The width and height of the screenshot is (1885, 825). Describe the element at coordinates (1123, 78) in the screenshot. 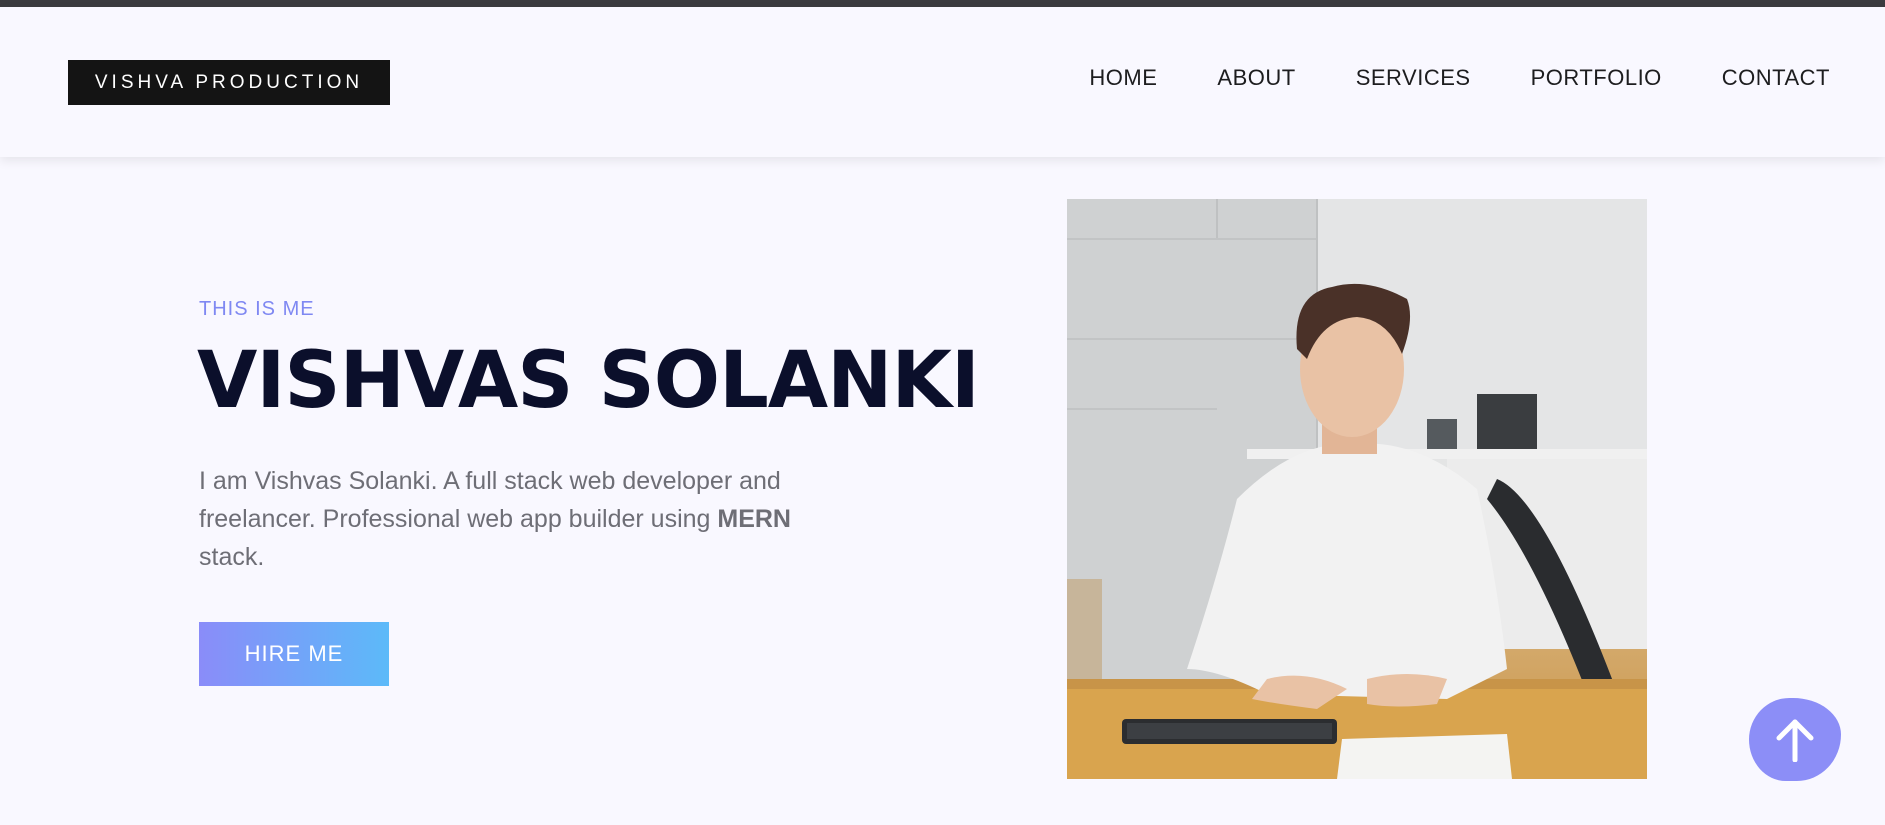

I see `nav-home: HOME` at that location.